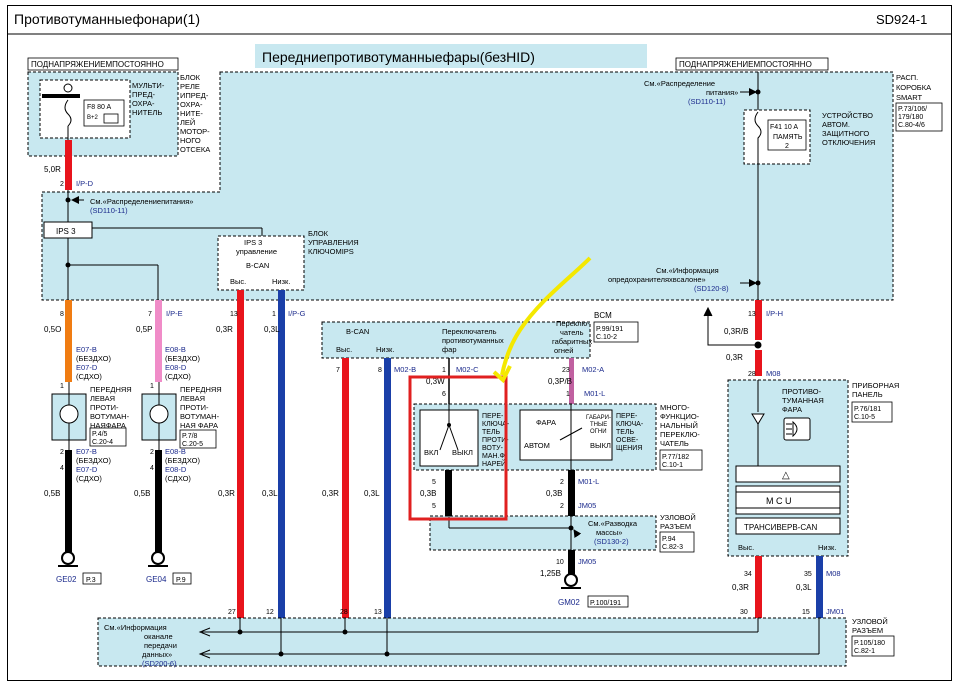 The width and height of the screenshot is (960, 690). Describe the element at coordinates (550, 573) in the screenshot. I see `svg-text: 1,25B` at that location.